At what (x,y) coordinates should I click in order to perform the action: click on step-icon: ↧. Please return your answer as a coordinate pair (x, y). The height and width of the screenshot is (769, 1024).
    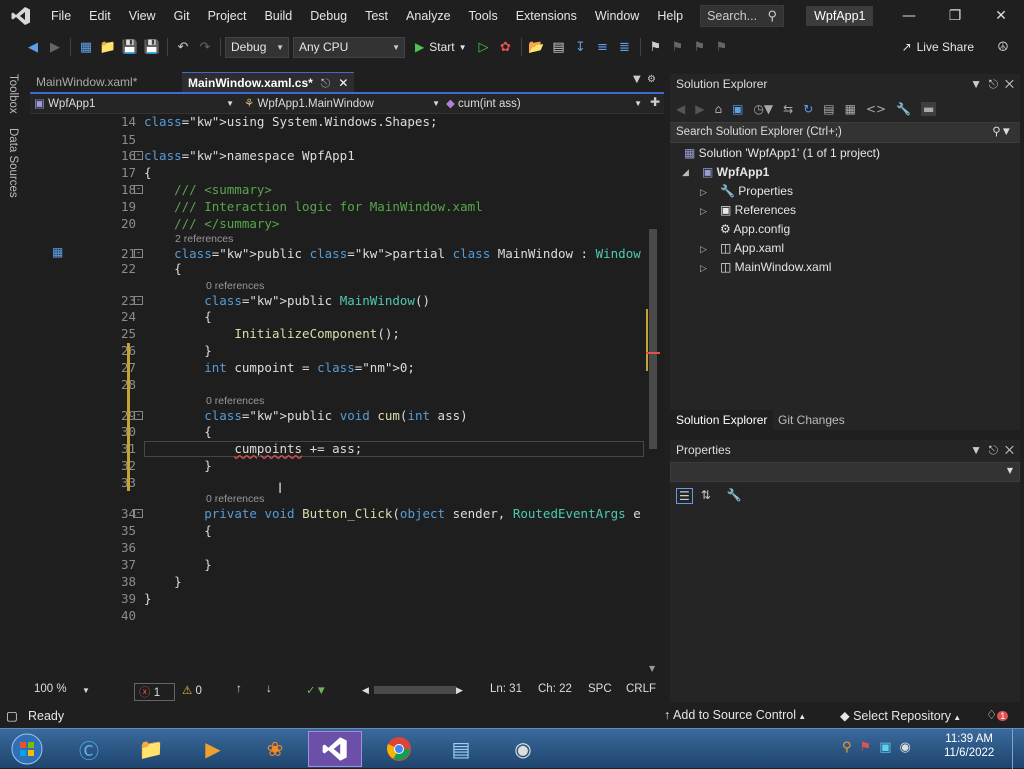
    Looking at the image, I should click on (581, 47).